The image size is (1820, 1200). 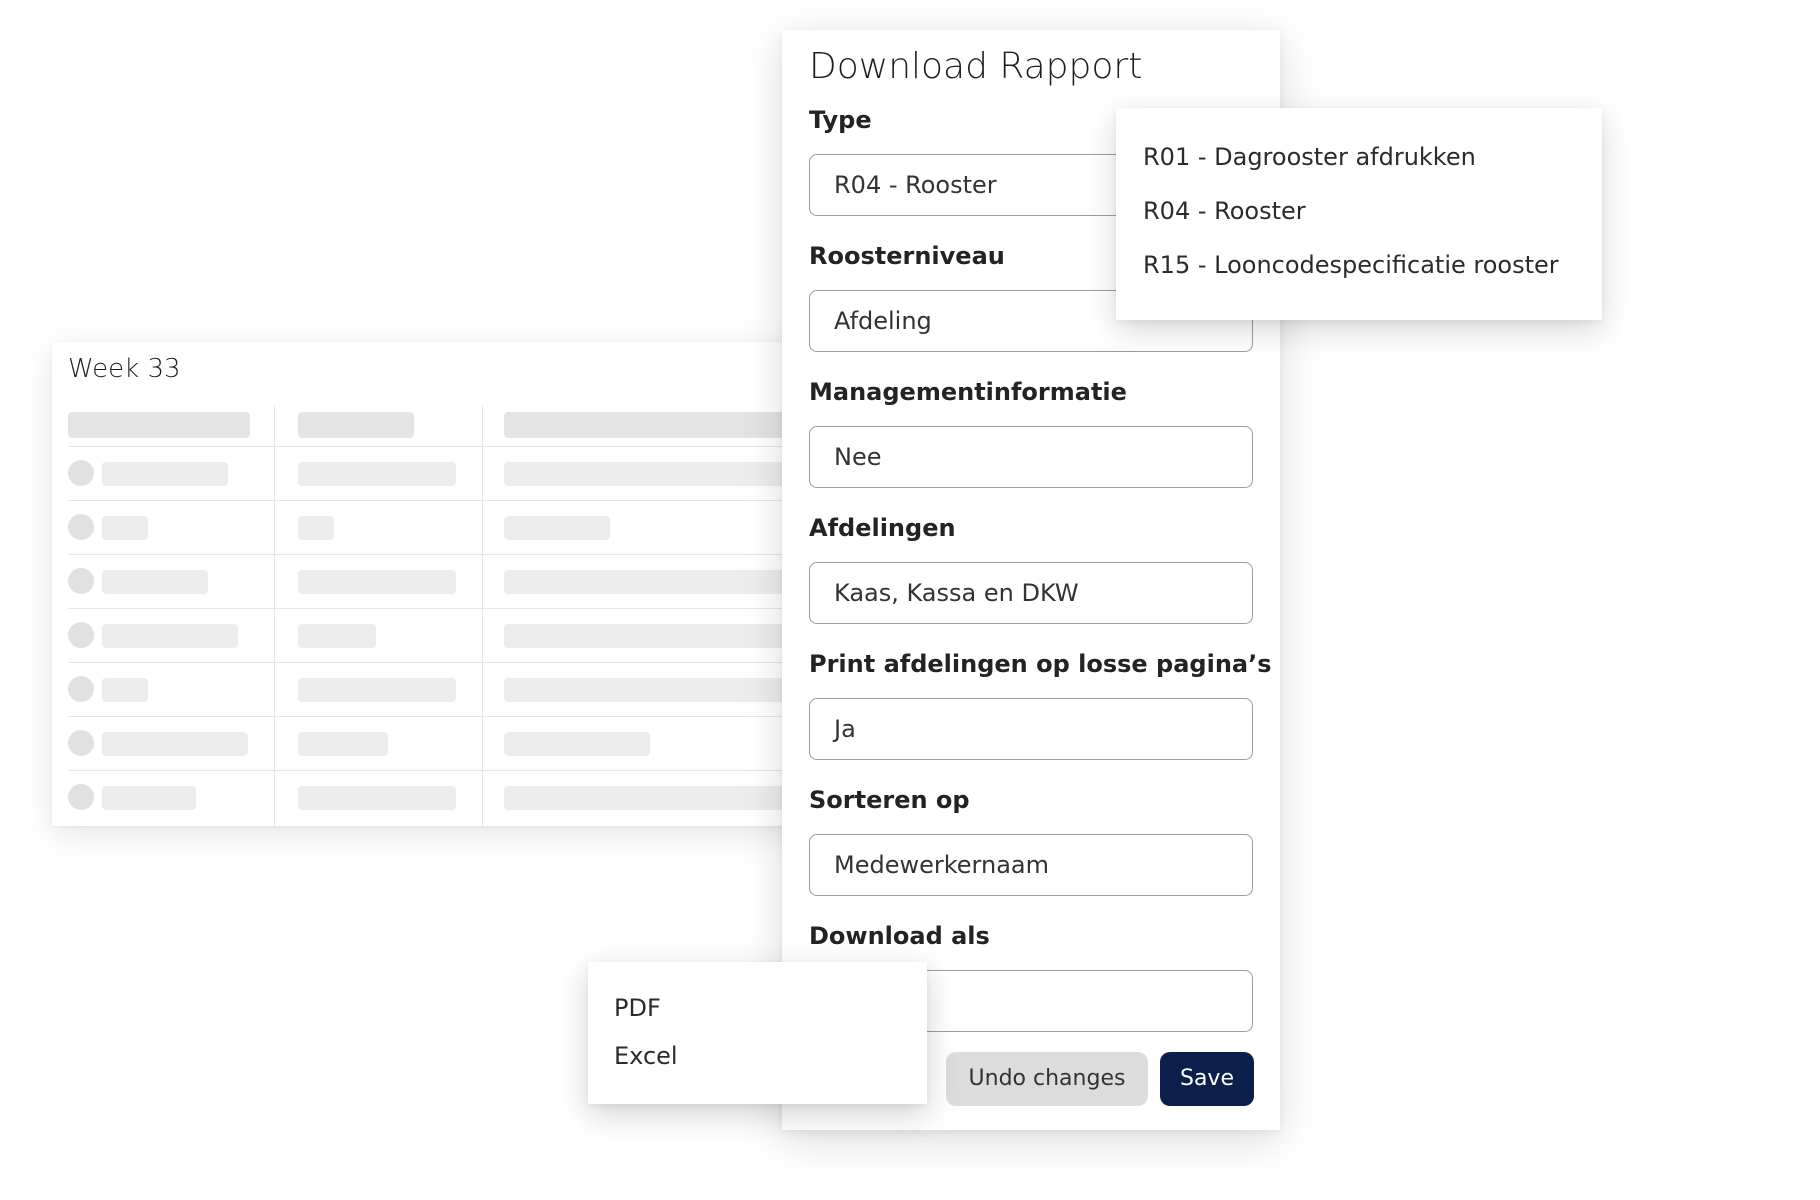 What do you see at coordinates (1031, 729) in the screenshot?
I see `print-departments-select: Ja` at bounding box center [1031, 729].